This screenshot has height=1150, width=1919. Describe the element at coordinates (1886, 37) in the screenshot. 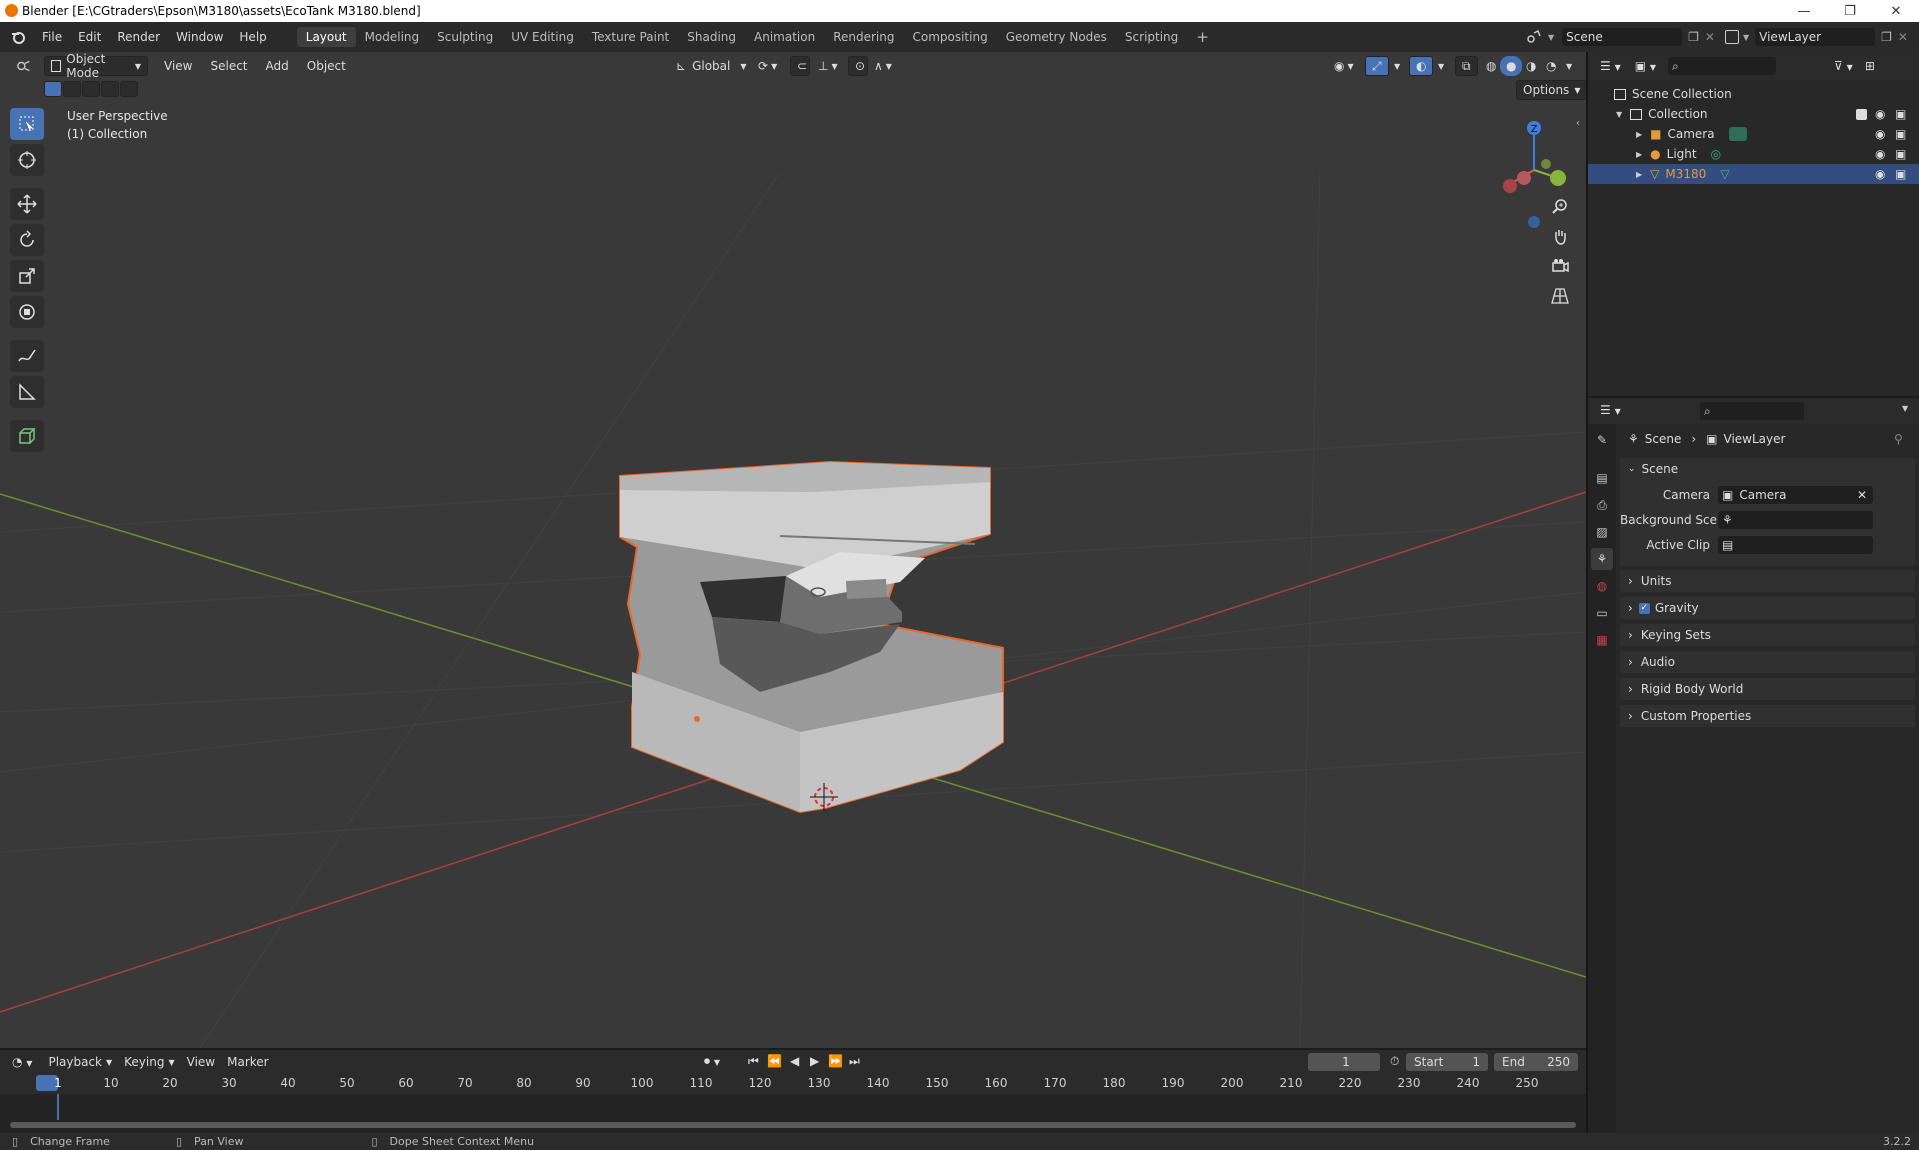

I see `new-viewlayer-icon: ❐` at that location.